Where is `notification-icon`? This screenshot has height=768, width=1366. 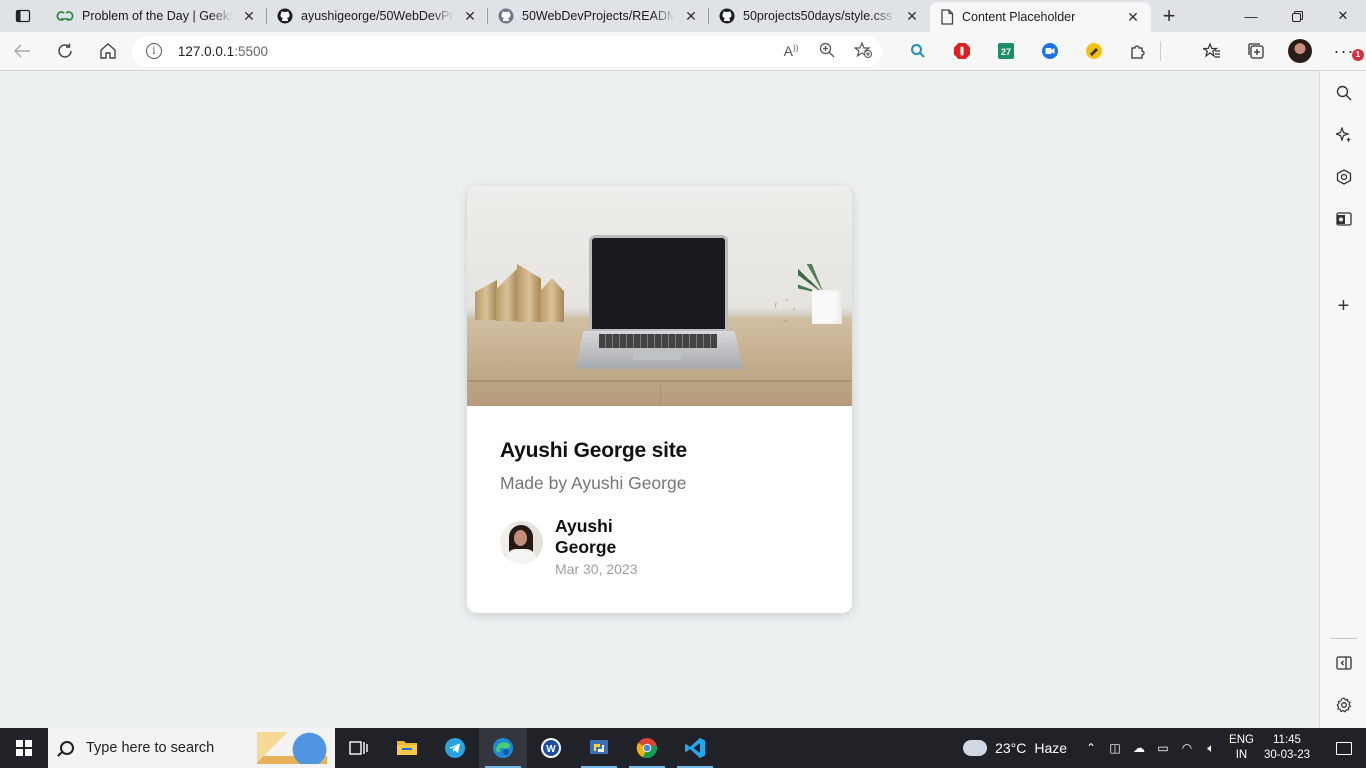 notification-icon is located at coordinates (1344, 748).